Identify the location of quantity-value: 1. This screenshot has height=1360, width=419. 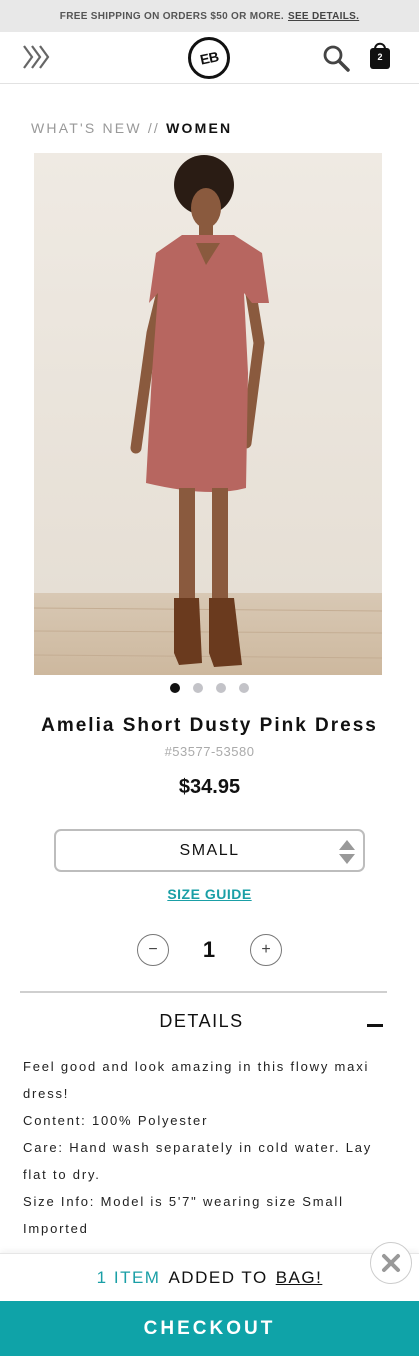
(209, 949).